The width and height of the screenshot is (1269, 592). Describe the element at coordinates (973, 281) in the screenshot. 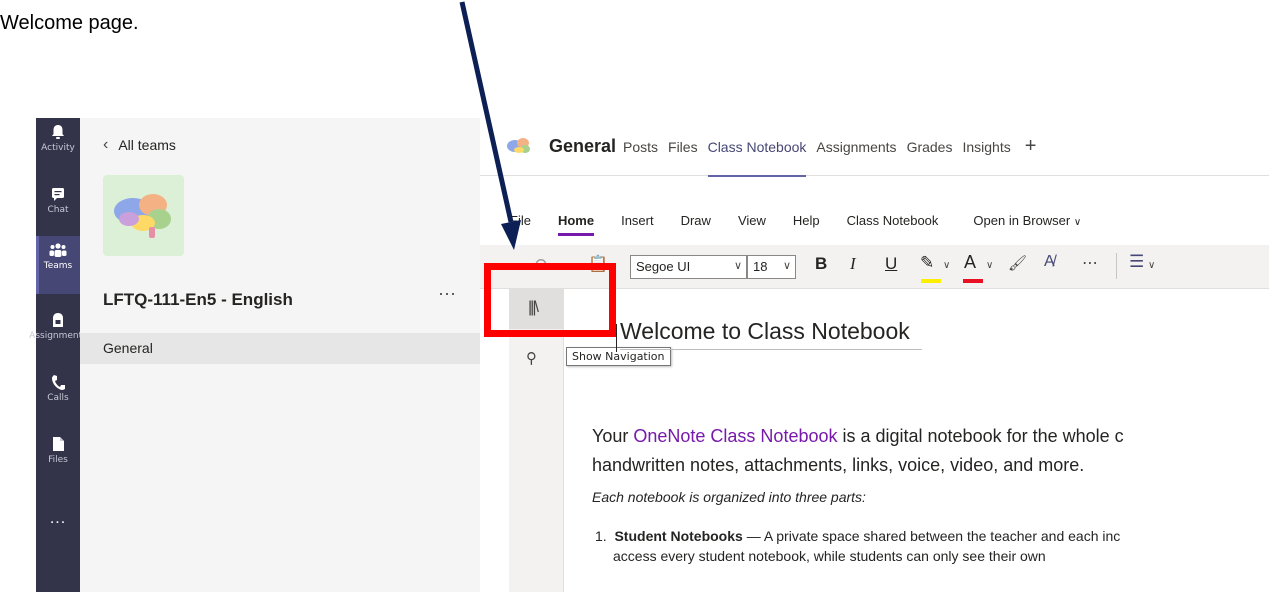

I see `font-color-bar` at that location.